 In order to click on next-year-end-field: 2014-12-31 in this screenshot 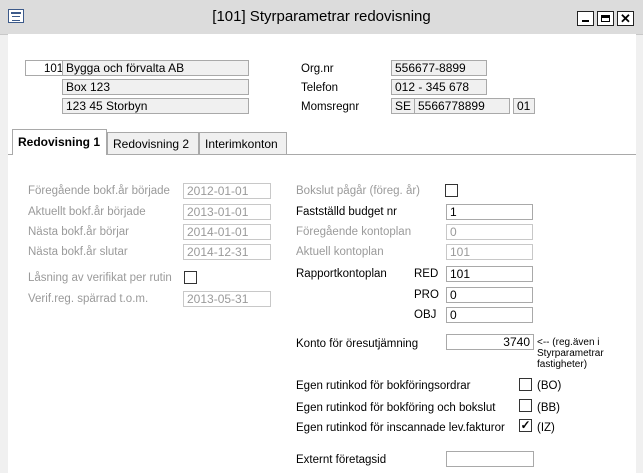, I will do `click(227, 252)`.